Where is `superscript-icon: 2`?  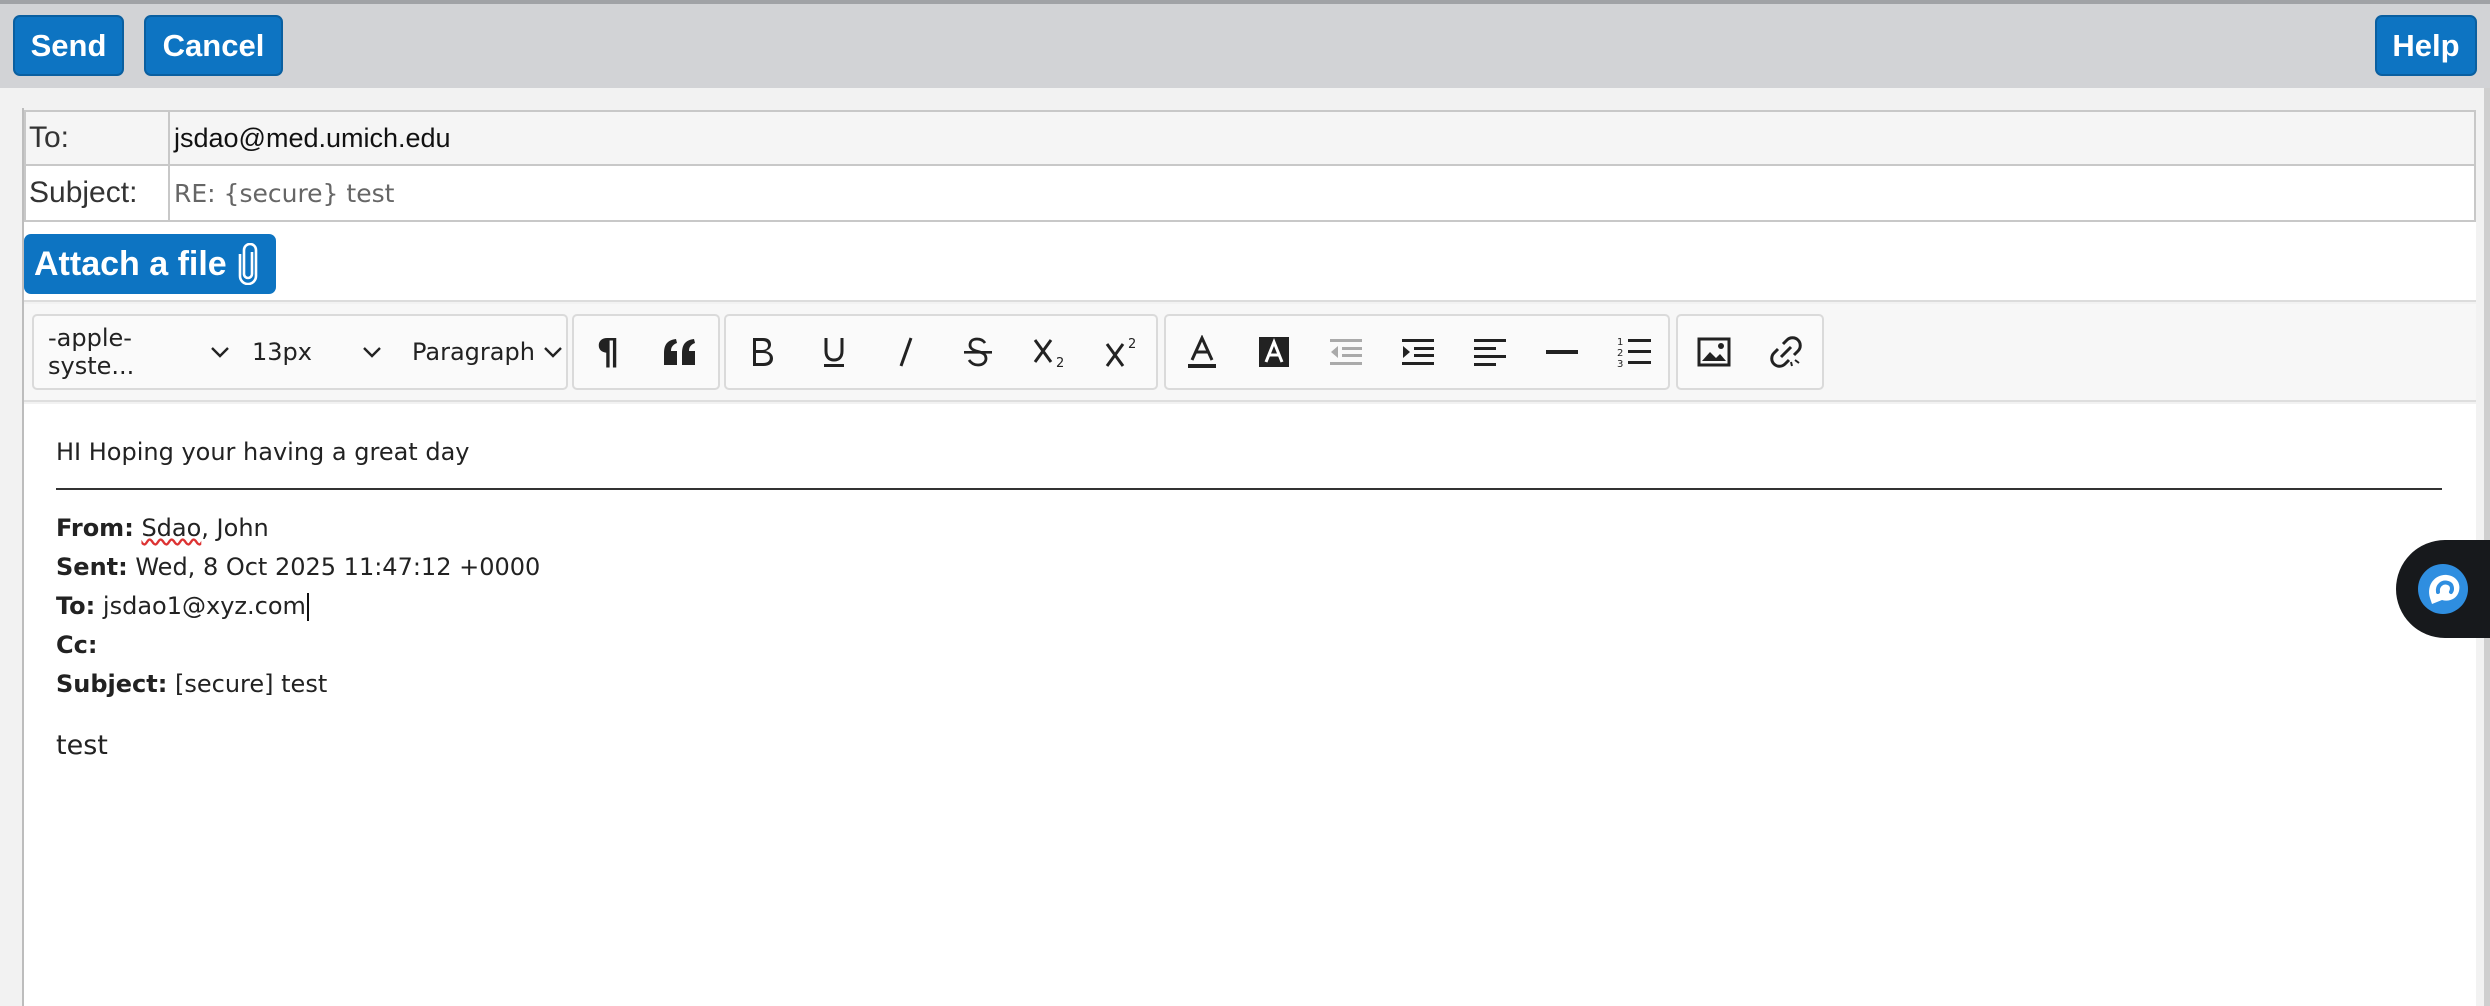 superscript-icon: 2 is located at coordinates (1122, 352).